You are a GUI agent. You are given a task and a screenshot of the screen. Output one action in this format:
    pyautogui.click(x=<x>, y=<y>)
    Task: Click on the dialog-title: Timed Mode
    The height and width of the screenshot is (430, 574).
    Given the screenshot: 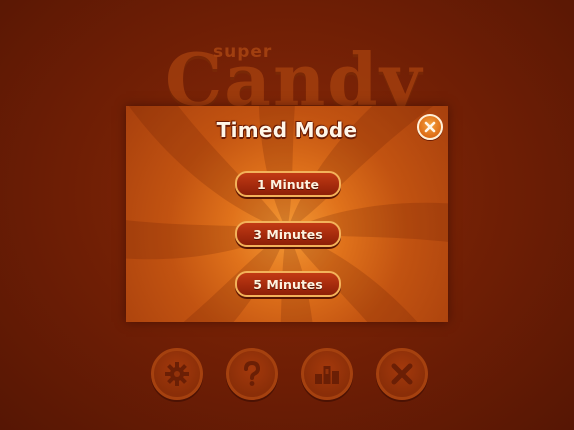 What is the action you would take?
    pyautogui.click(x=287, y=130)
    